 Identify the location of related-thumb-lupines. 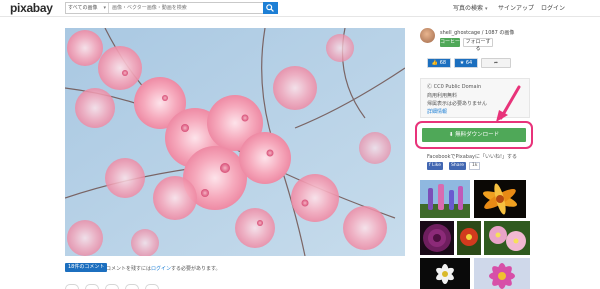
(445, 199).